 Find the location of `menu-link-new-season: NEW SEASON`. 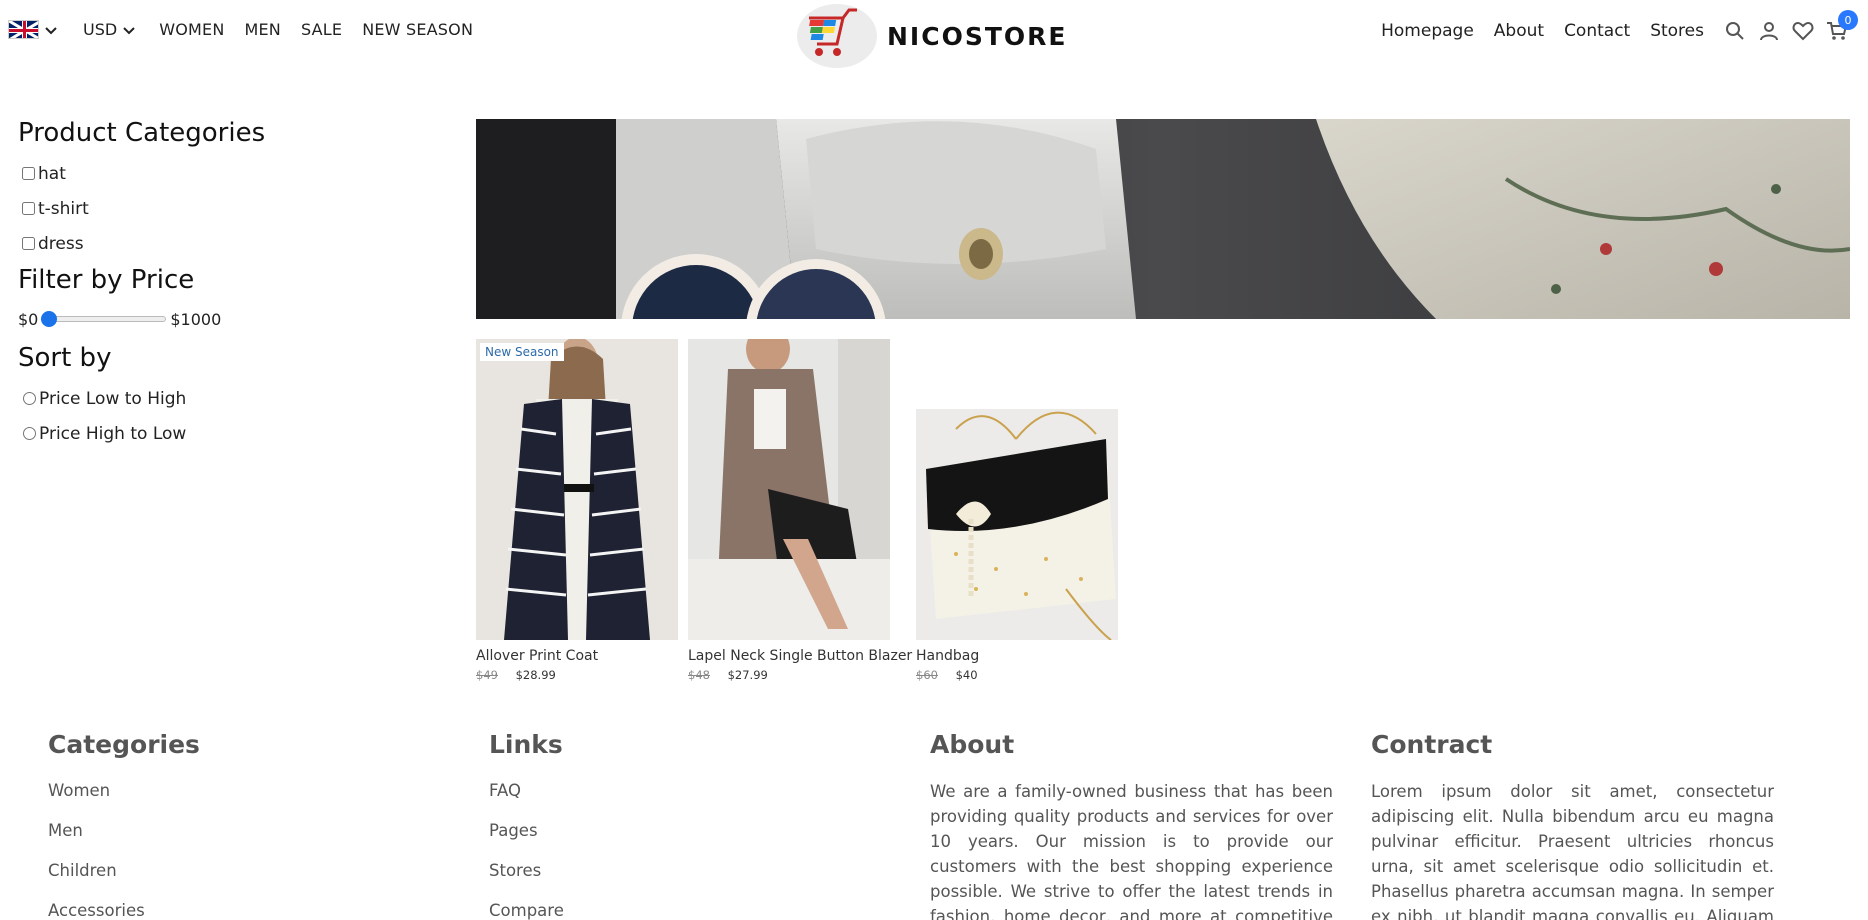

menu-link-new-season: NEW SEASON is located at coordinates (417, 29).